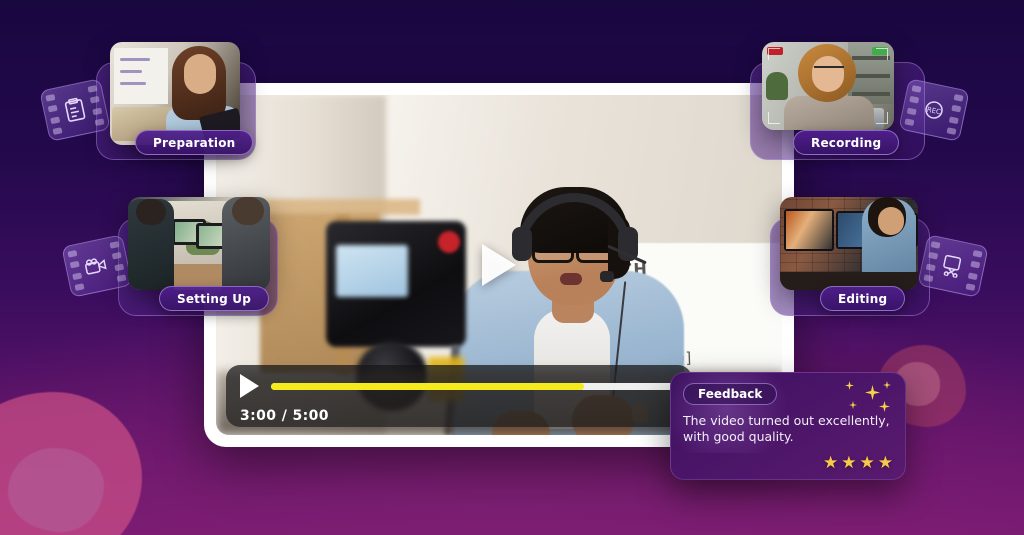  Describe the element at coordinates (199, 243) in the screenshot. I see `setting-up-thumbnail` at that location.